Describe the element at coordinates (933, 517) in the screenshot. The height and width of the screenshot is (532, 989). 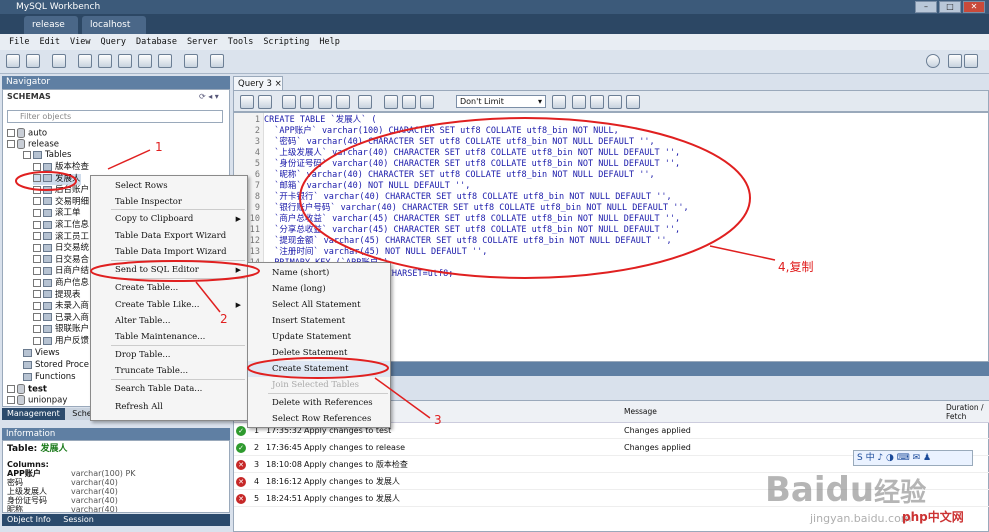
I see `php-logo: php中文网` at that location.